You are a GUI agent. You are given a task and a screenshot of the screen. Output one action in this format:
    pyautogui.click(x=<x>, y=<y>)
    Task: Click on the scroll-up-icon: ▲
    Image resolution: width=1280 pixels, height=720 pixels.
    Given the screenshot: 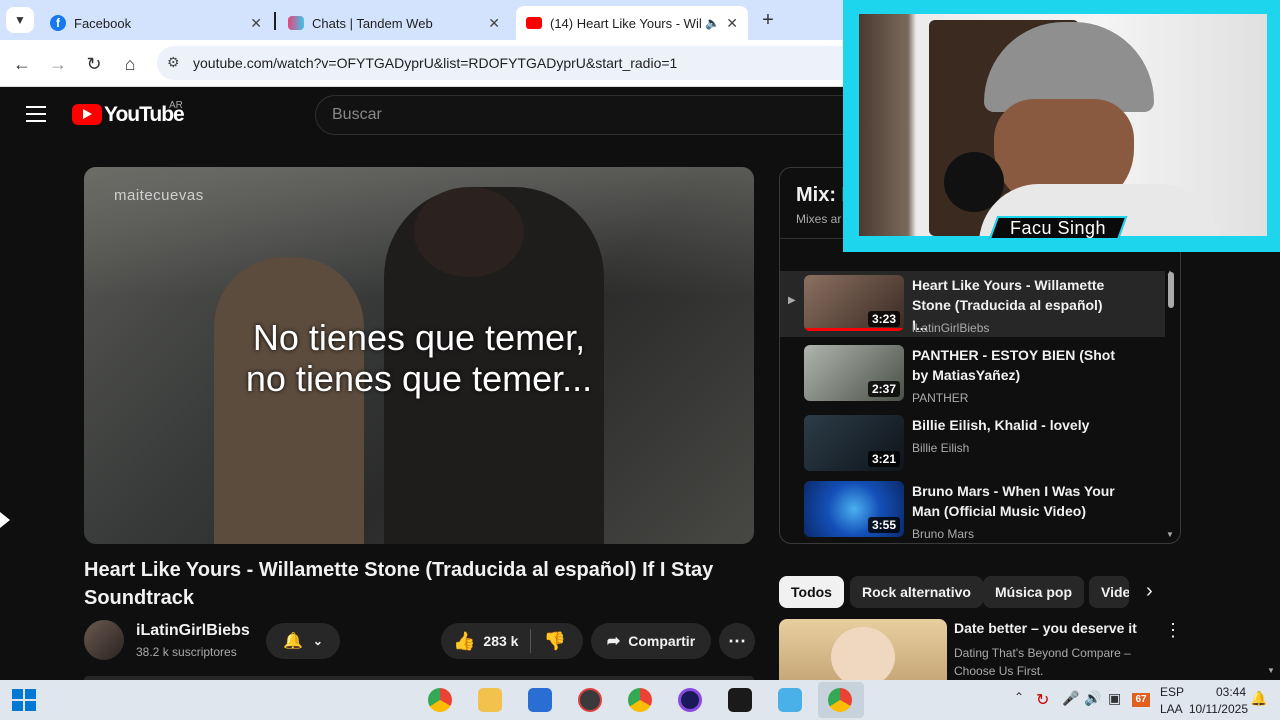 What is the action you would take?
    pyautogui.click(x=1170, y=272)
    